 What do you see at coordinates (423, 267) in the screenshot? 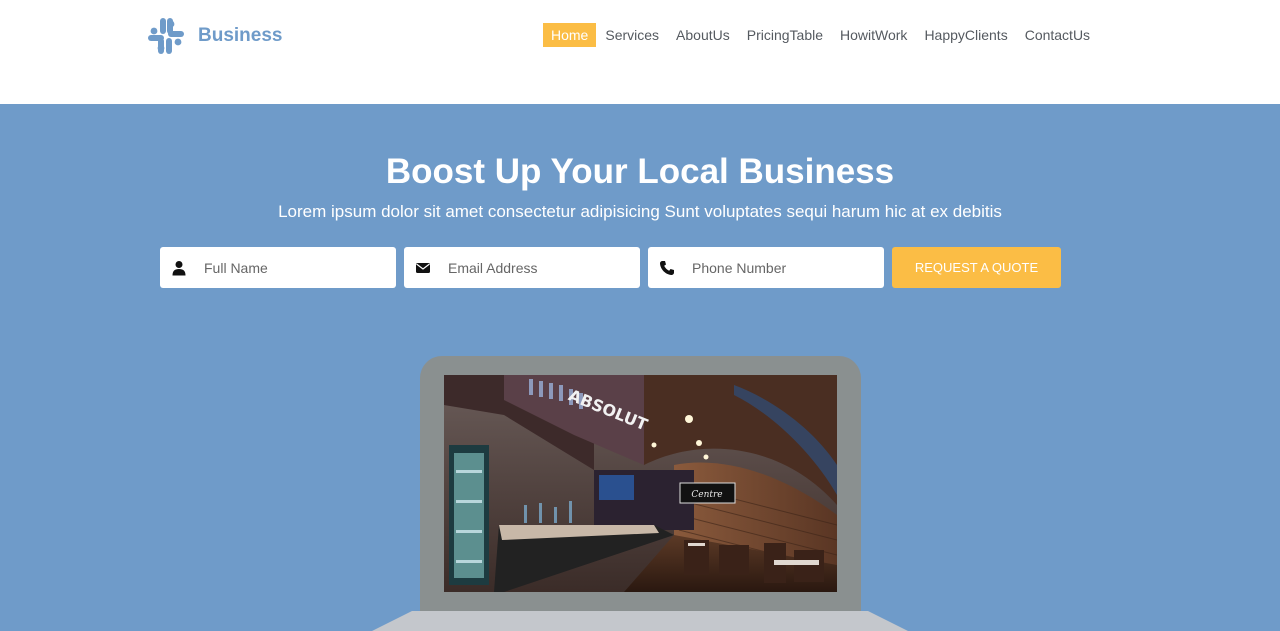
I see `envelope-icon` at bounding box center [423, 267].